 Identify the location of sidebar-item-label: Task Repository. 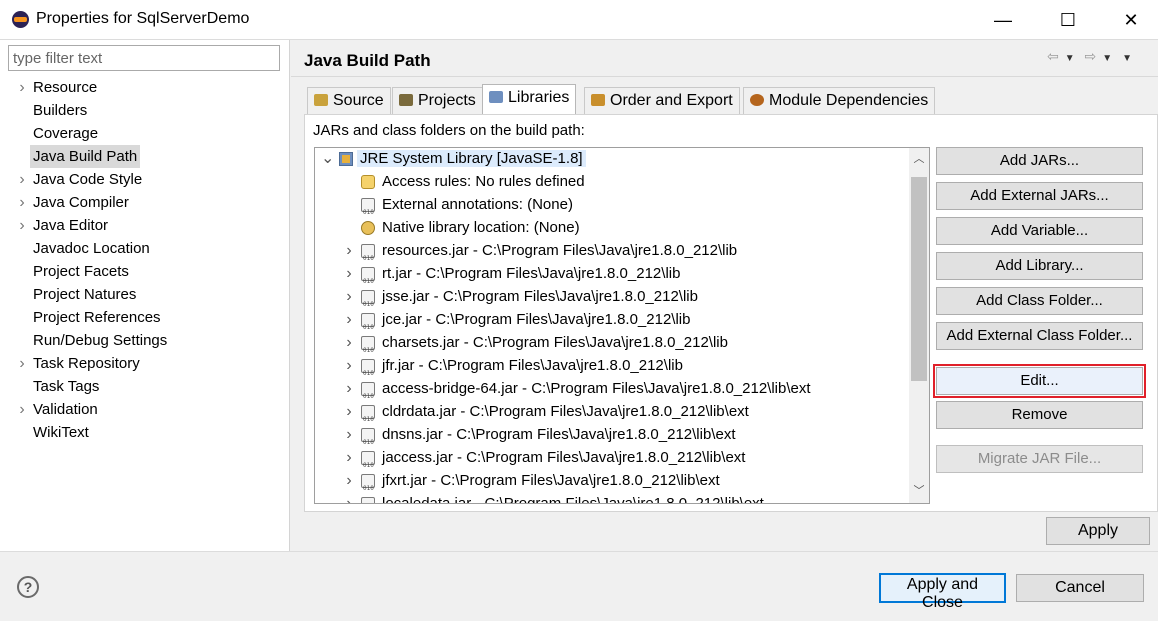
(86, 363).